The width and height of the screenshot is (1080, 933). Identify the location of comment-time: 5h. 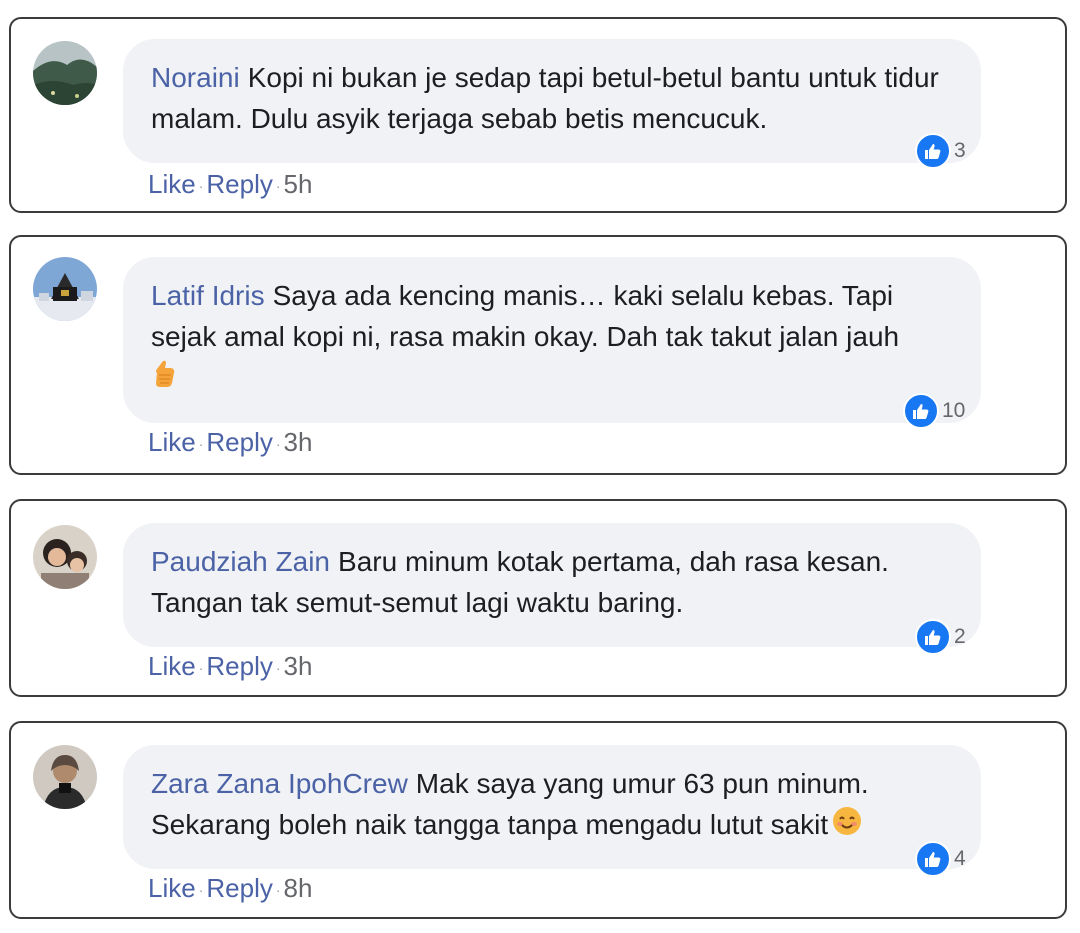
(298, 184).